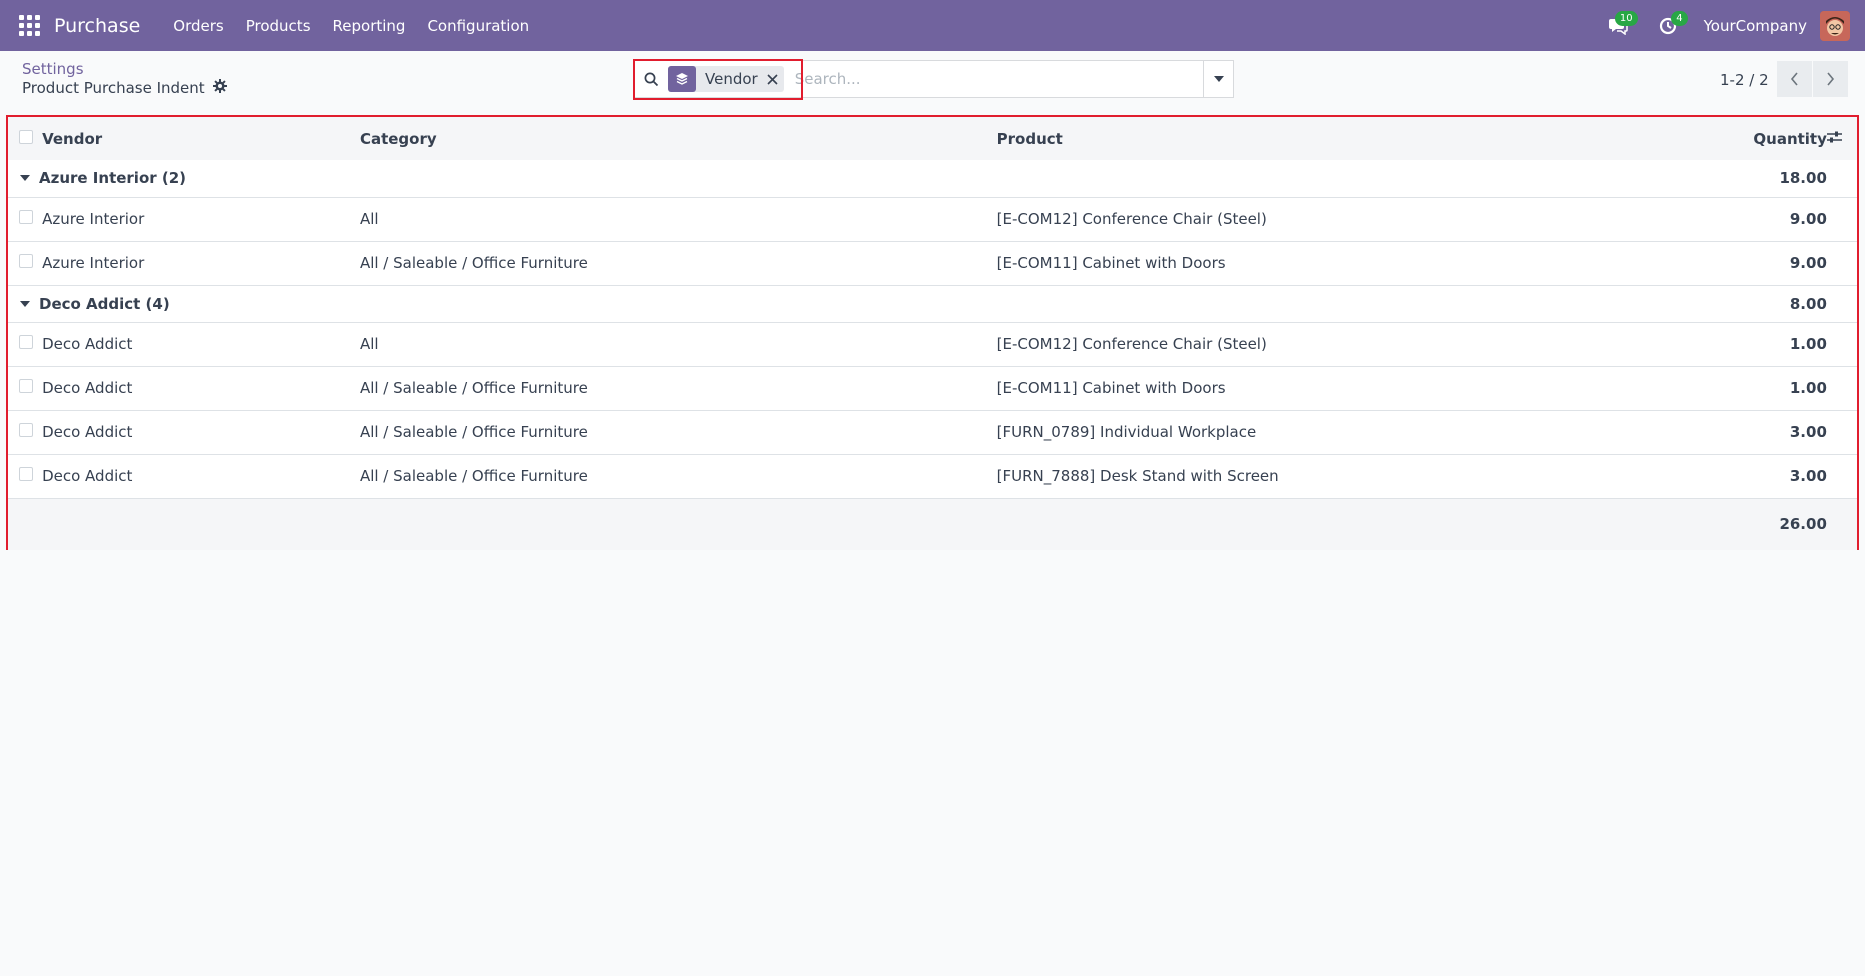  Describe the element at coordinates (1669, 25) in the screenshot. I see `activities-button: 4` at that location.